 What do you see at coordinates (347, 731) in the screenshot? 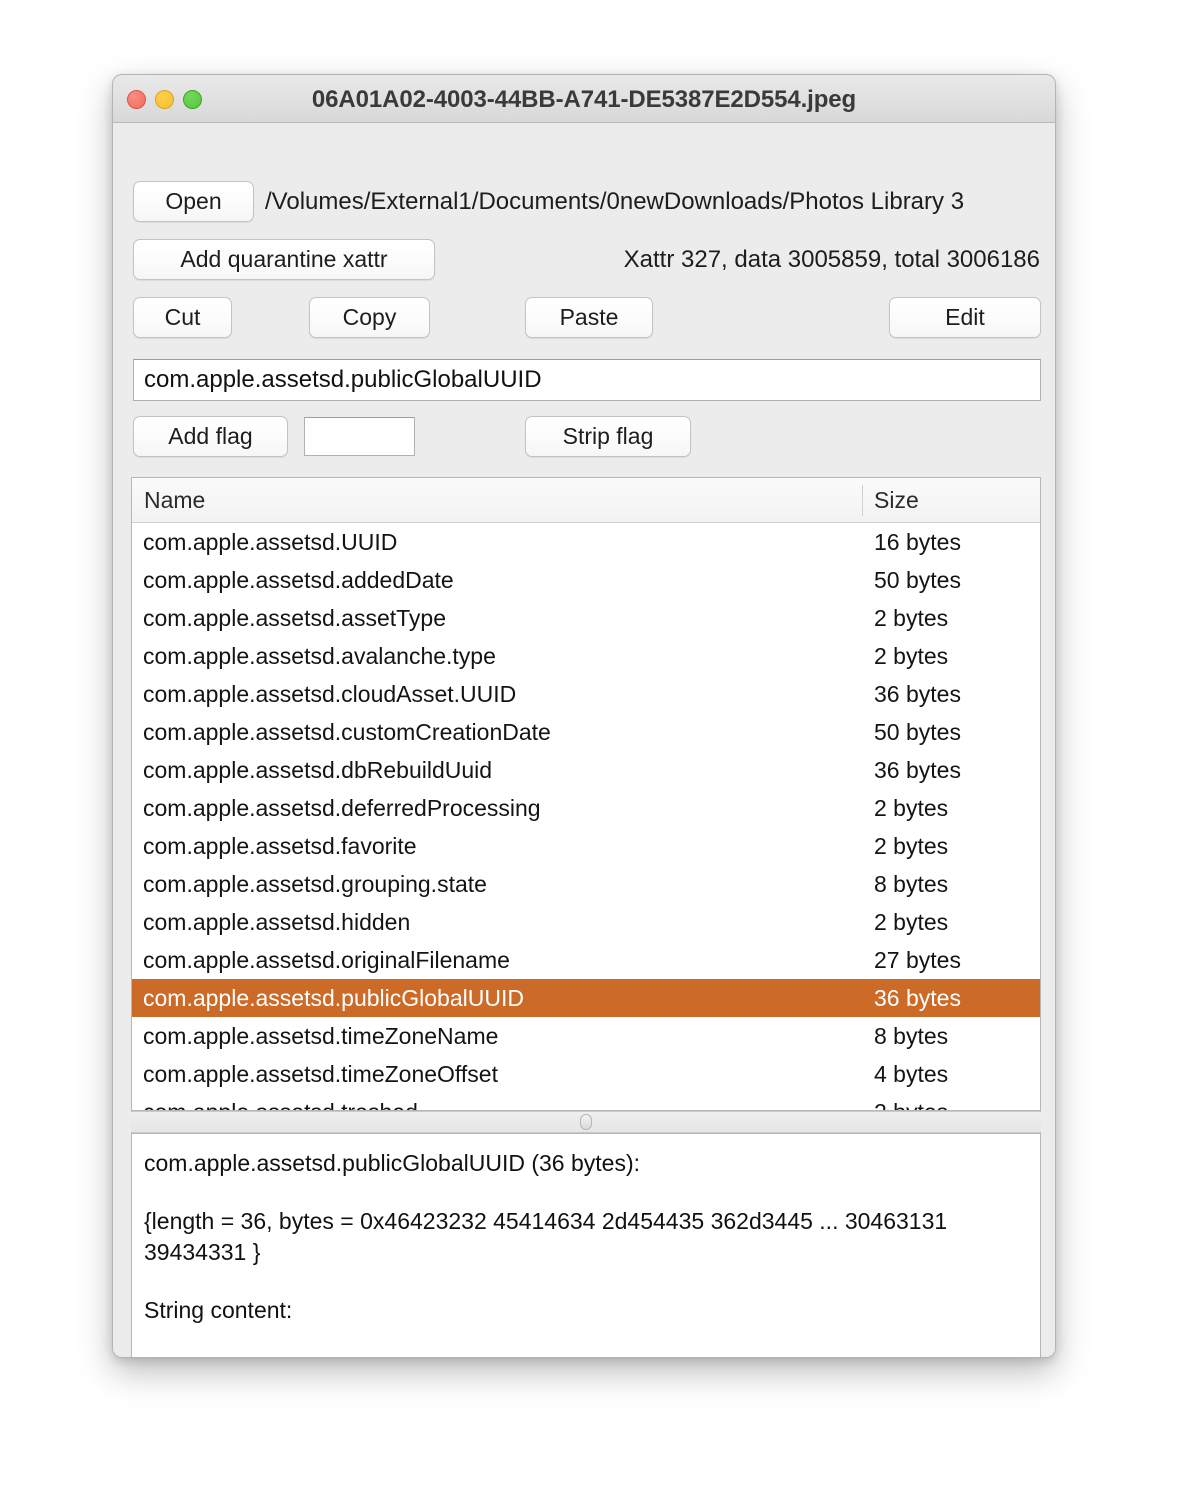
I see `cell-attribute-name: com.apple.assetsd.customCreationDate` at bounding box center [347, 731].